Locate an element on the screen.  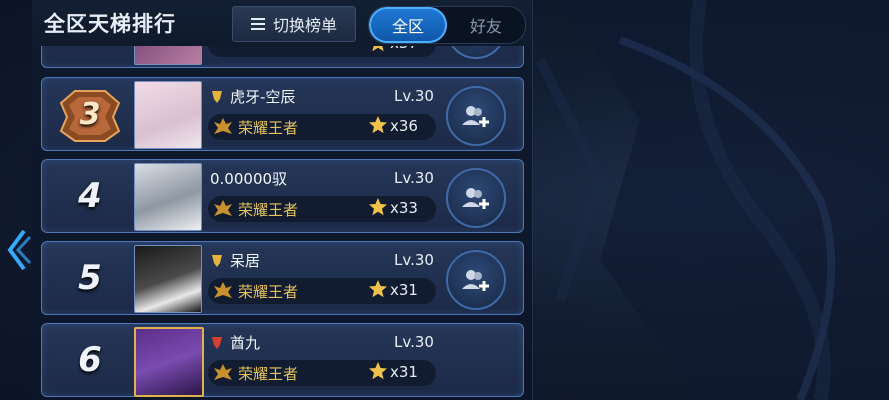
scope-tabs: 全区 好友 is located at coordinates (447, 25).